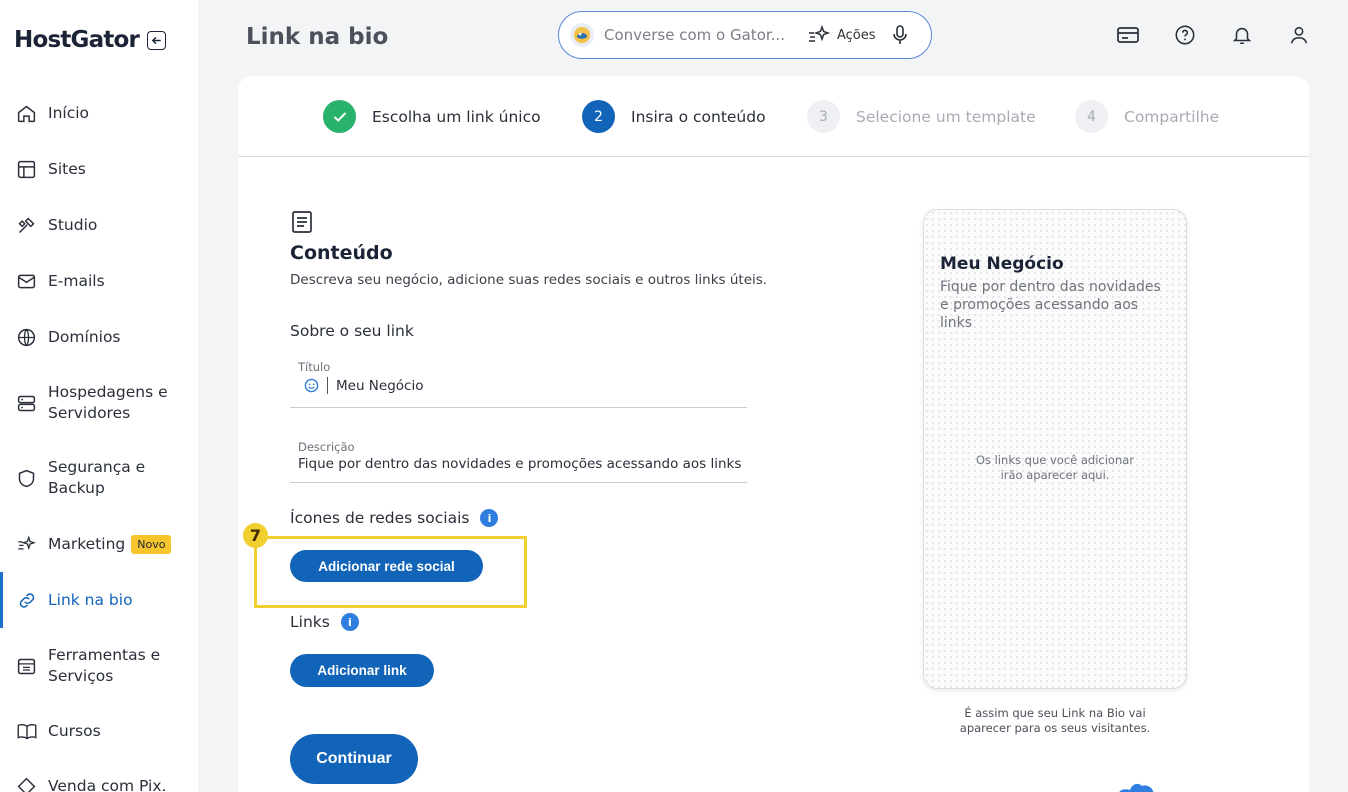 This screenshot has height=792, width=1348. I want to click on credit-card-icon, so click(1128, 35).